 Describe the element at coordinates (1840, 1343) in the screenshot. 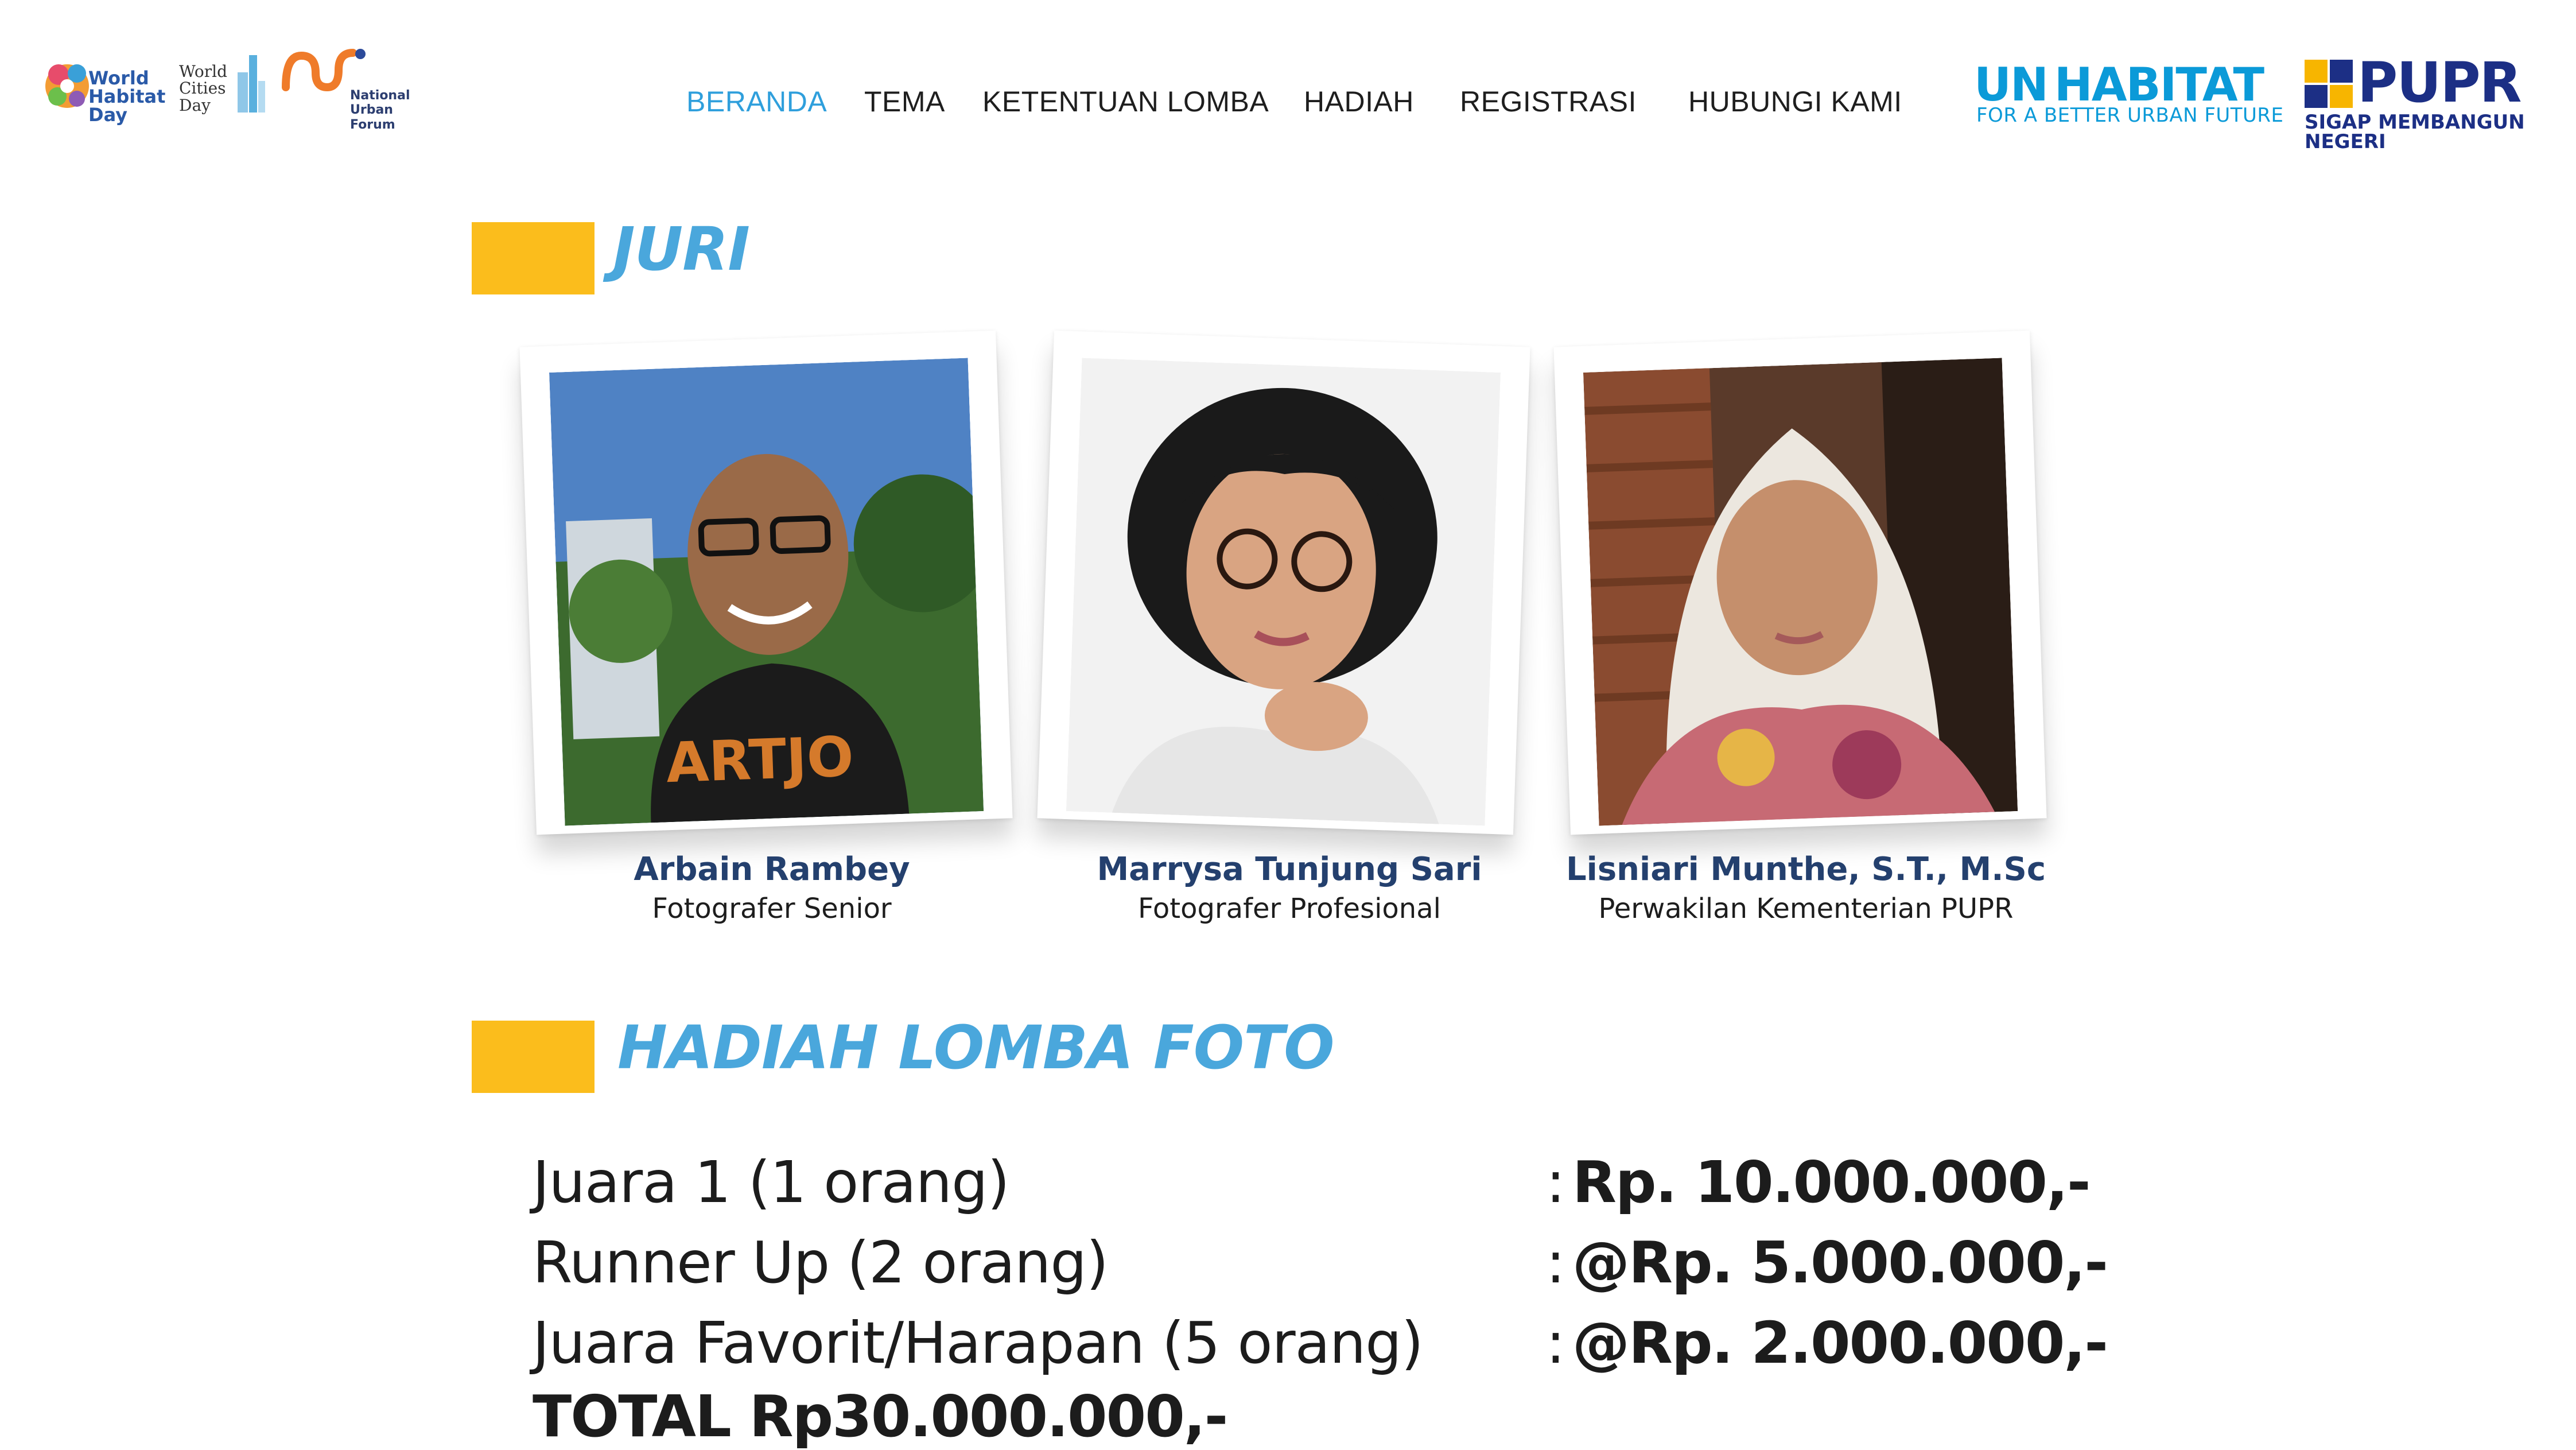

I see `prize-value: @Rp. 2.000.000,-` at that location.